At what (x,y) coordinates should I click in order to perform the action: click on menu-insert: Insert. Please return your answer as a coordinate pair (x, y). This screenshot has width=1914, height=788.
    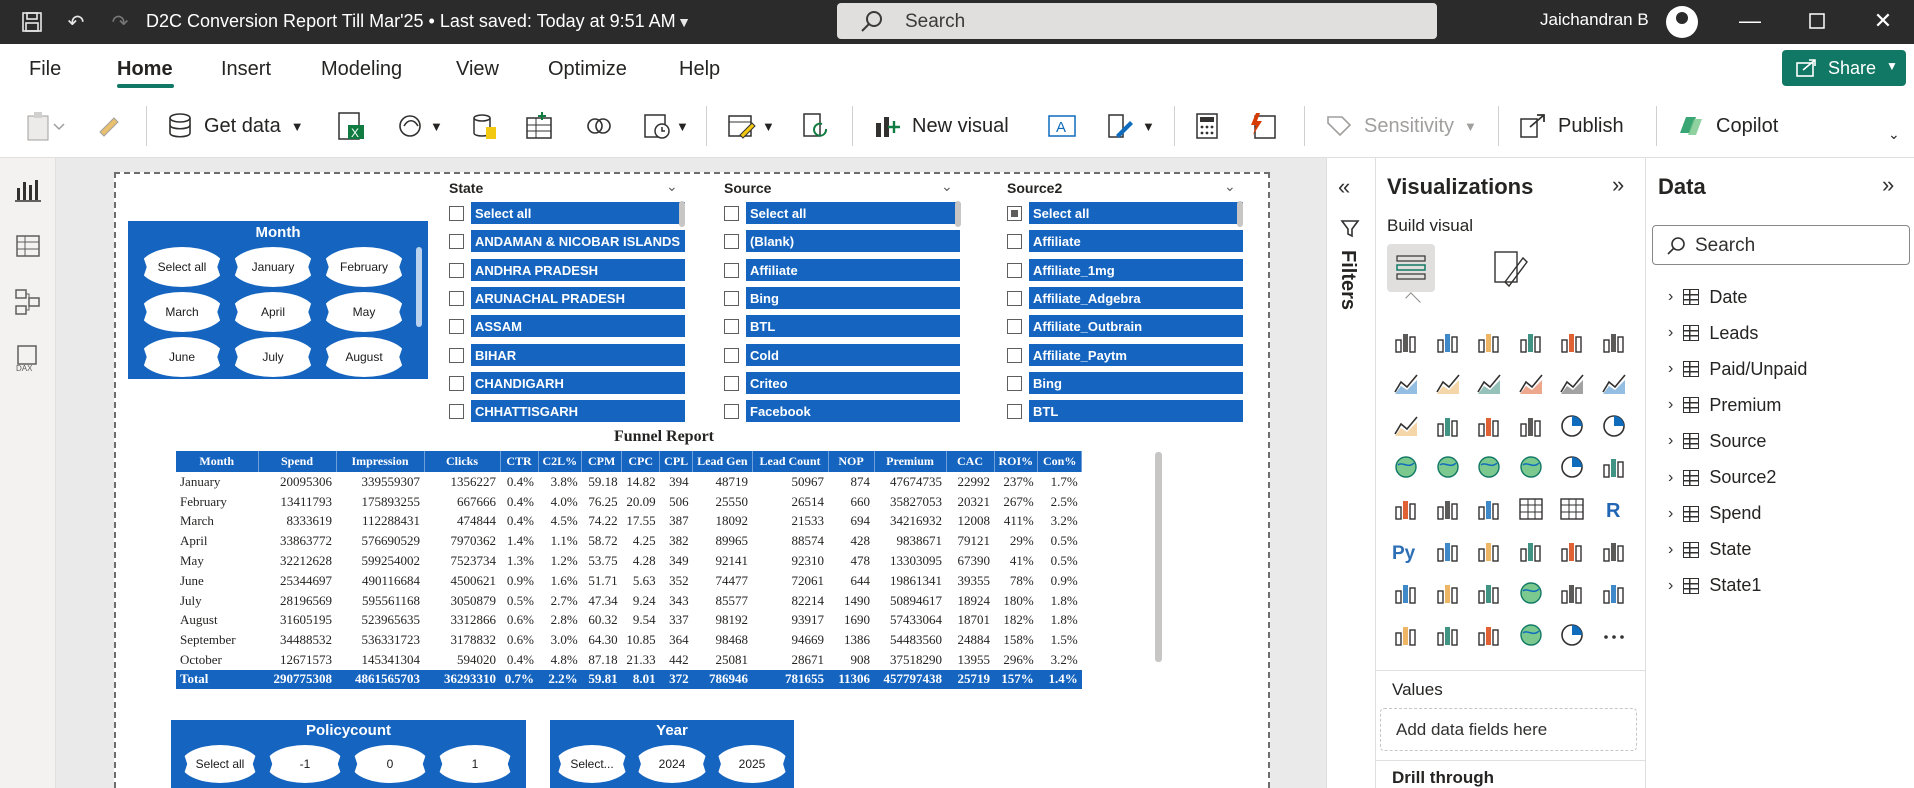
    Looking at the image, I should click on (246, 69).